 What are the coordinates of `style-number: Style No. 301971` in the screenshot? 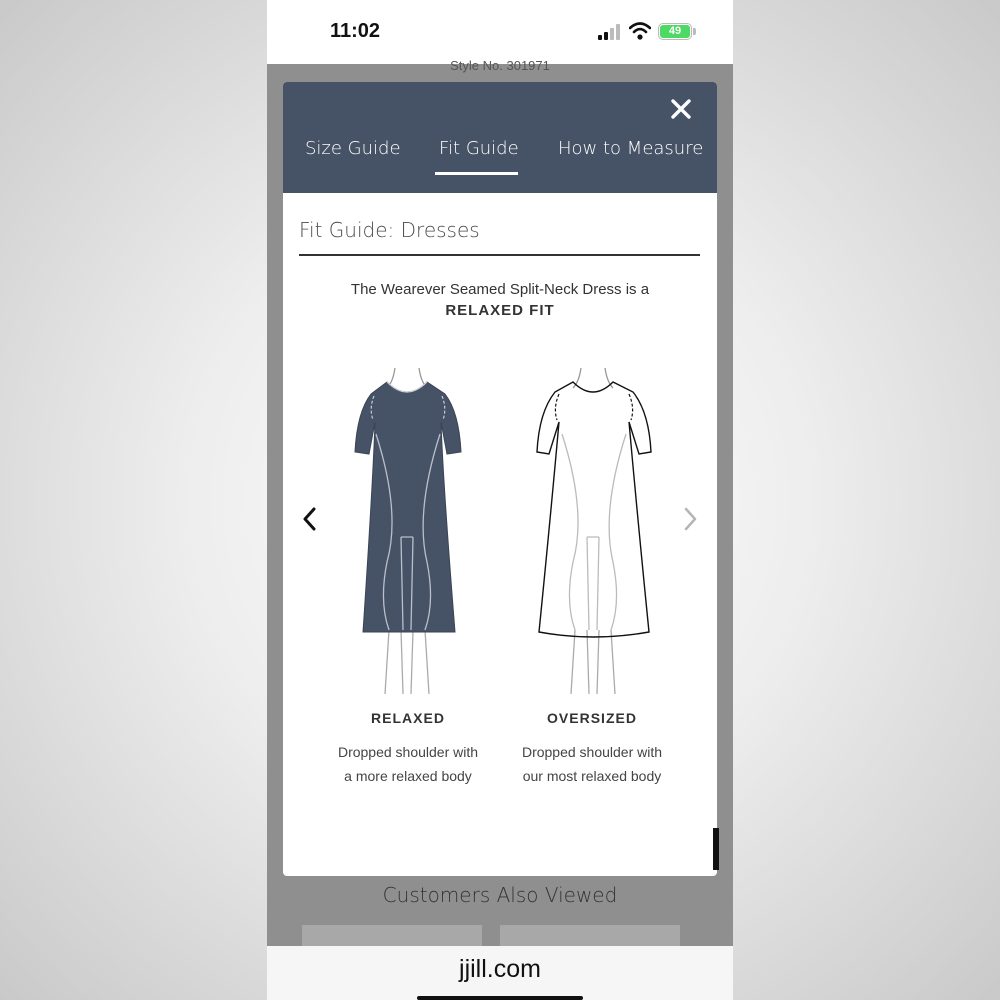 It's located at (500, 65).